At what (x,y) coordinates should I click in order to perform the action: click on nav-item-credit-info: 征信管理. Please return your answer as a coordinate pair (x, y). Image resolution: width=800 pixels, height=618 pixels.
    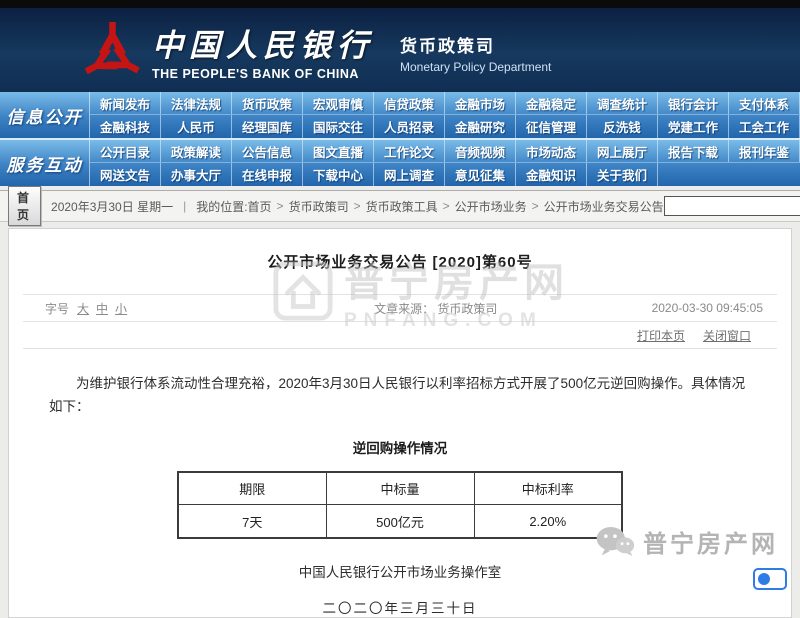
    Looking at the image, I should click on (551, 126).